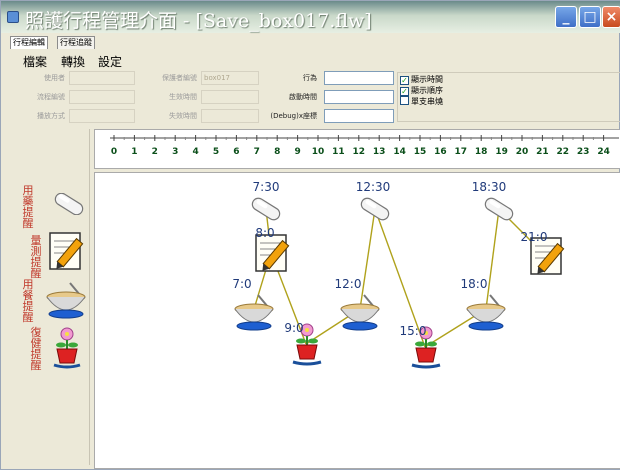  I want to click on ruler-tick-label: 15, so click(420, 152).